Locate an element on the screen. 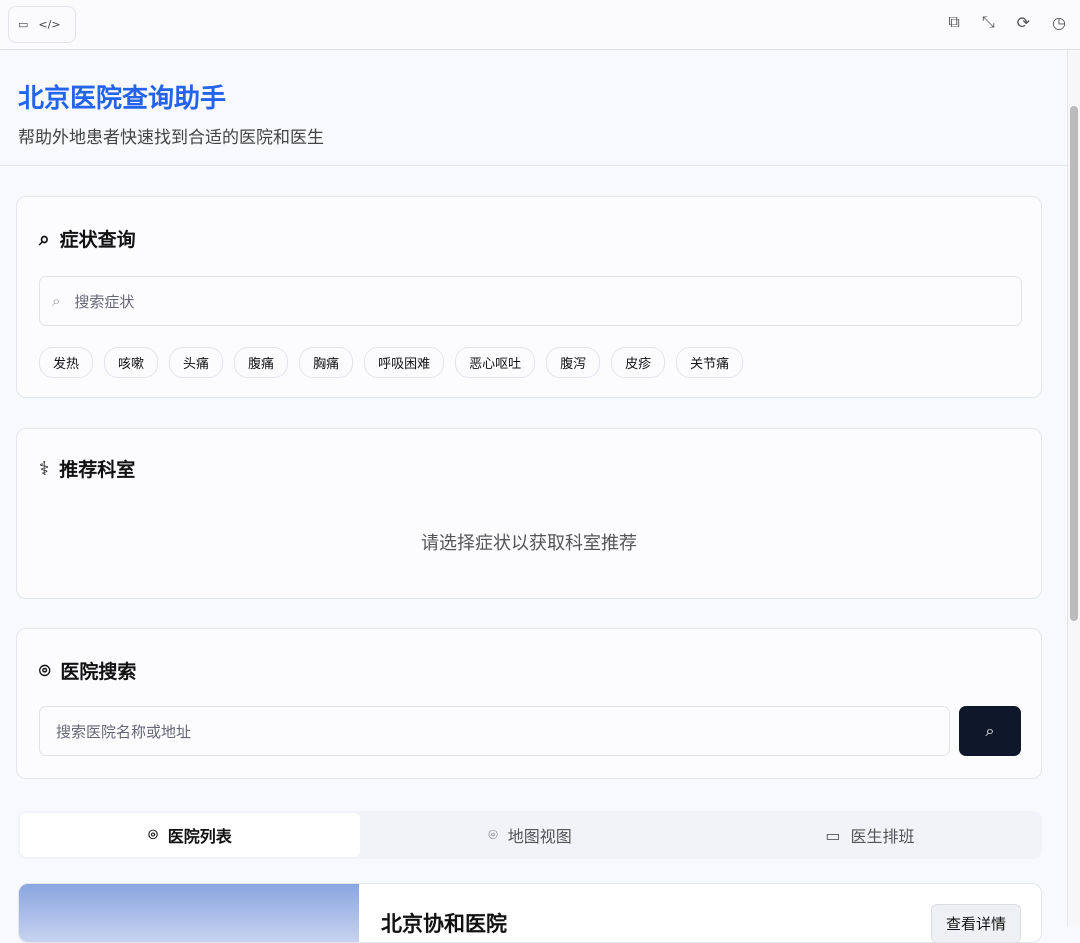  tab-map-view: ⌾ 地图视图 is located at coordinates (530, 835).